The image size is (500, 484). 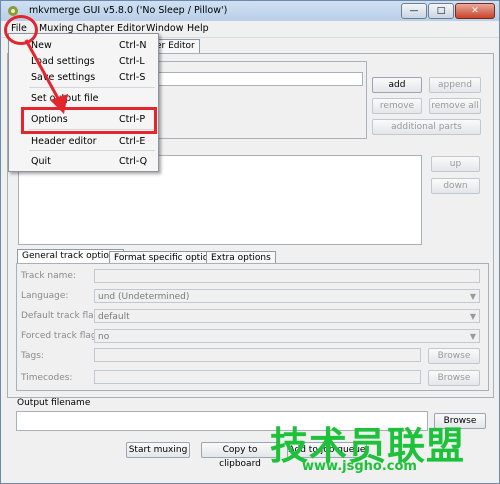 What do you see at coordinates (47, 378) in the screenshot?
I see `timecodes-label: Timecodes:` at bounding box center [47, 378].